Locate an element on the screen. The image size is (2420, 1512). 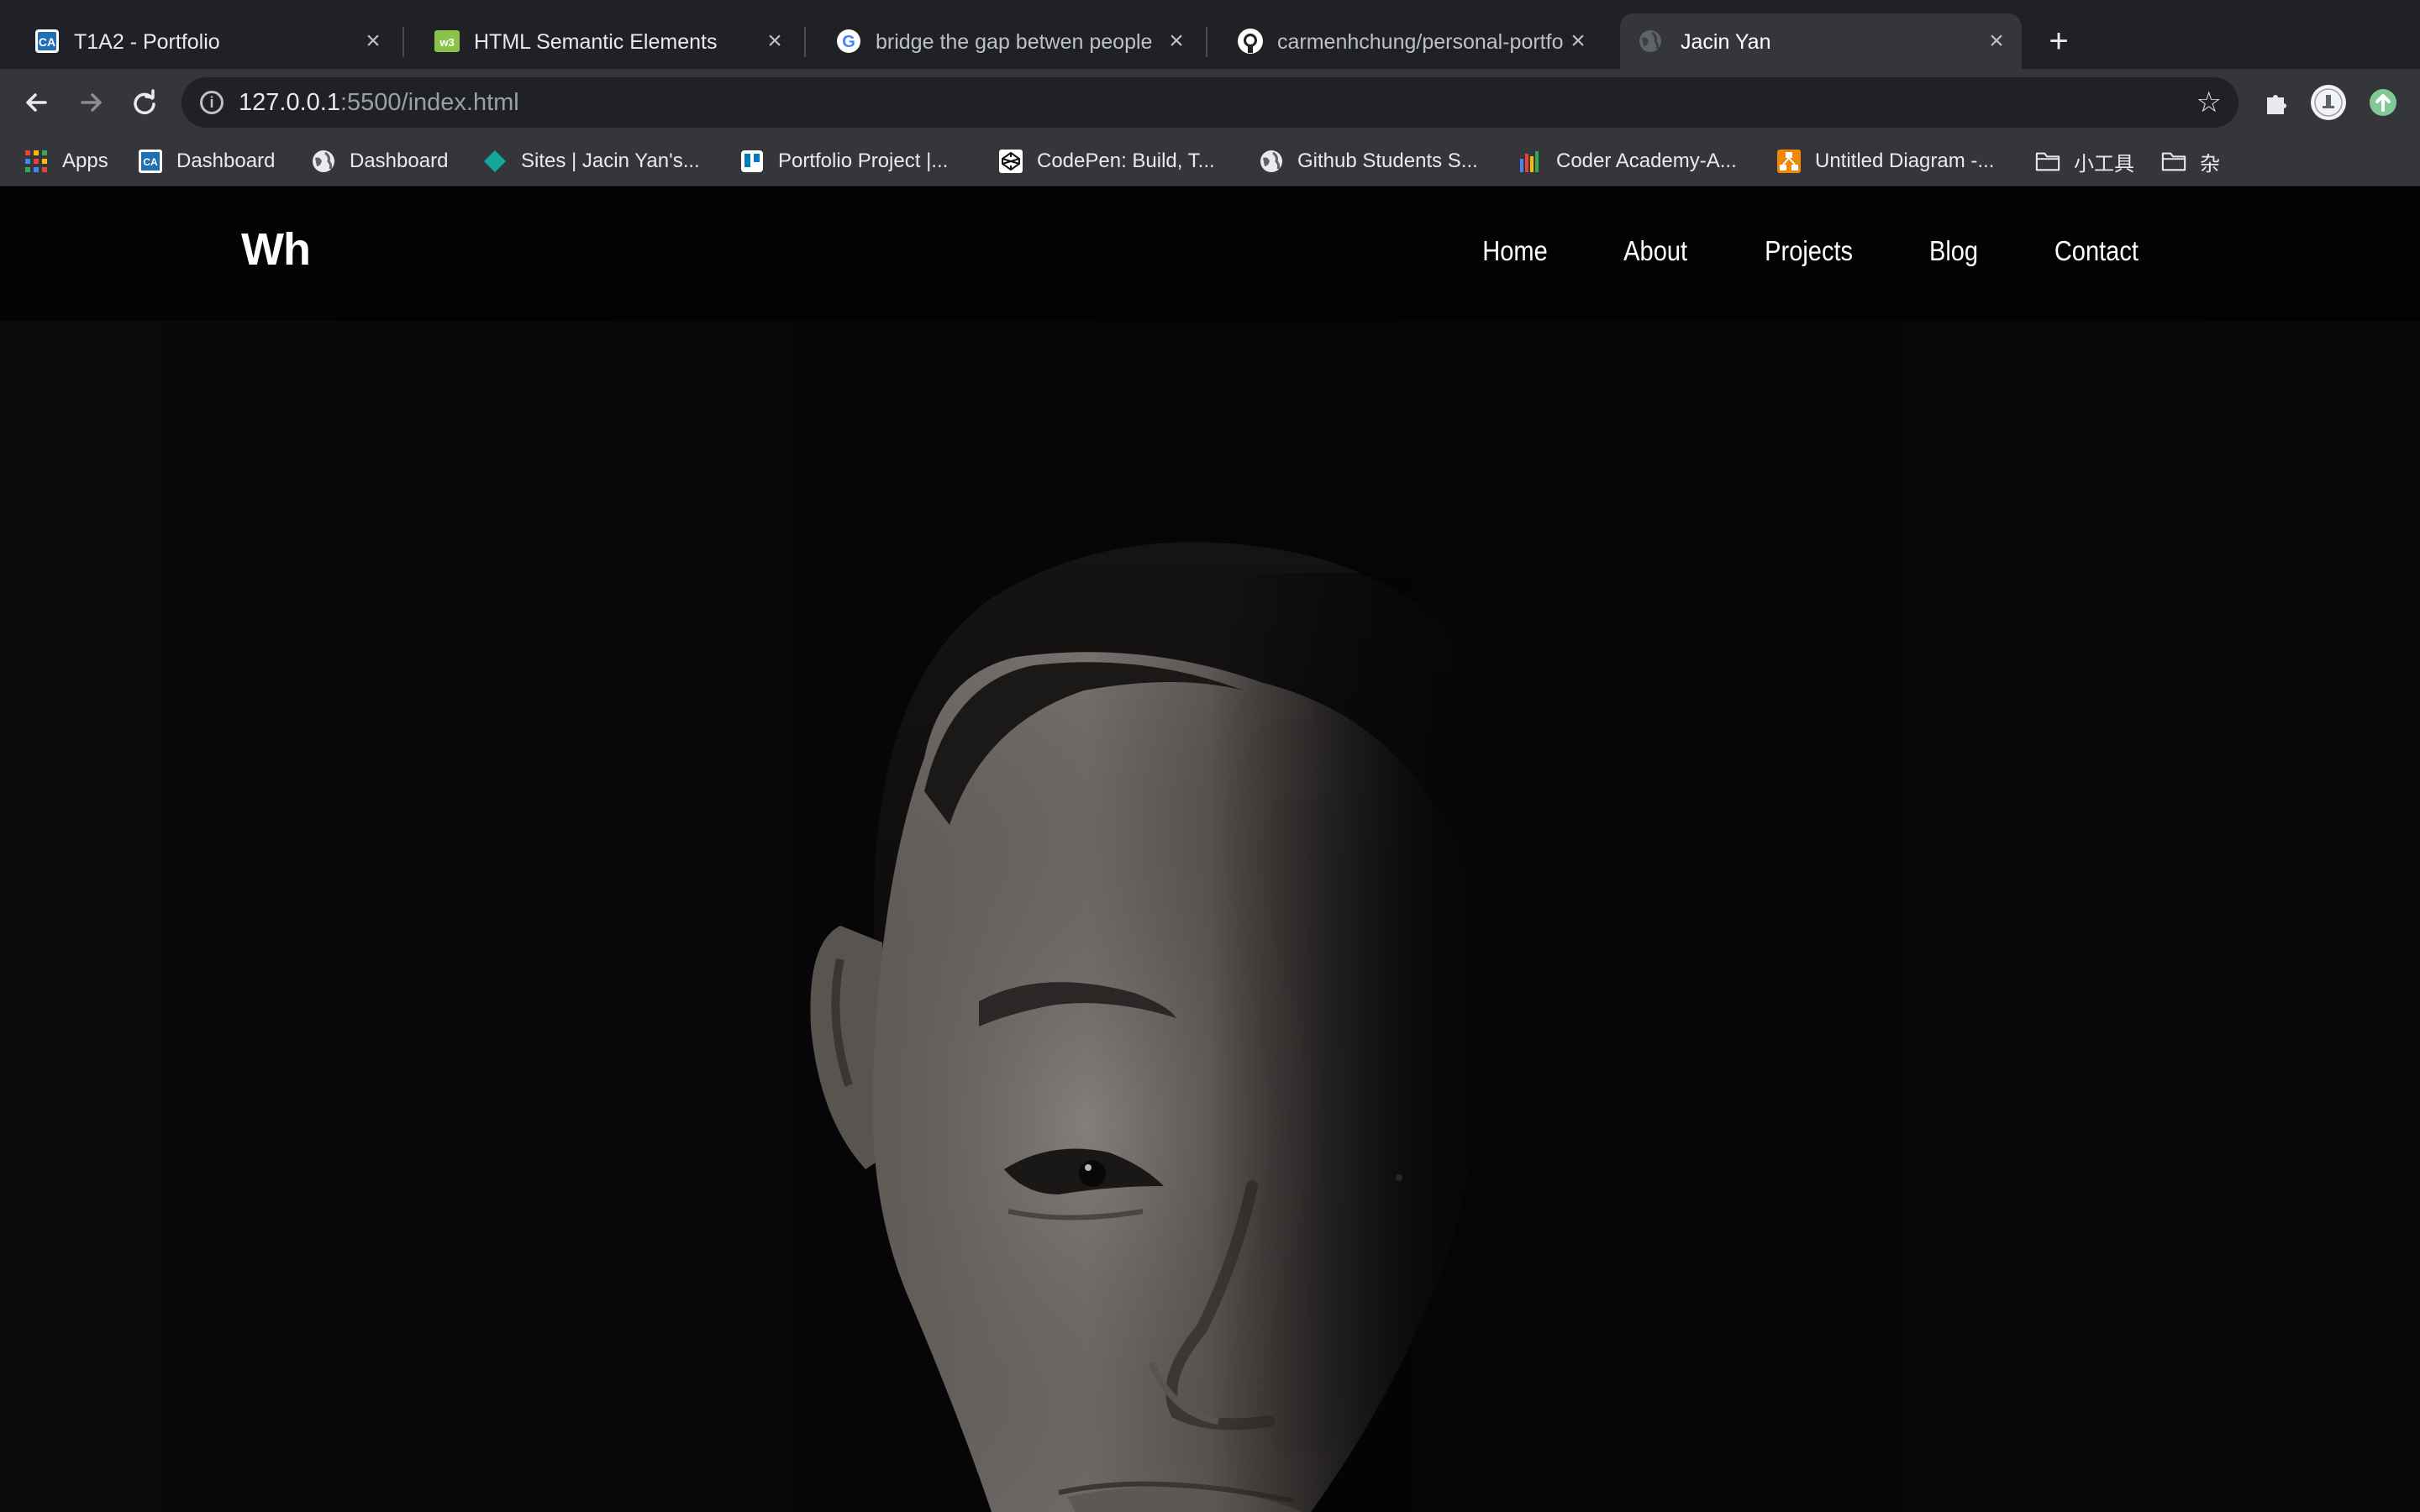
tab-title: HTML Semantic Elements is located at coordinates (596, 42).